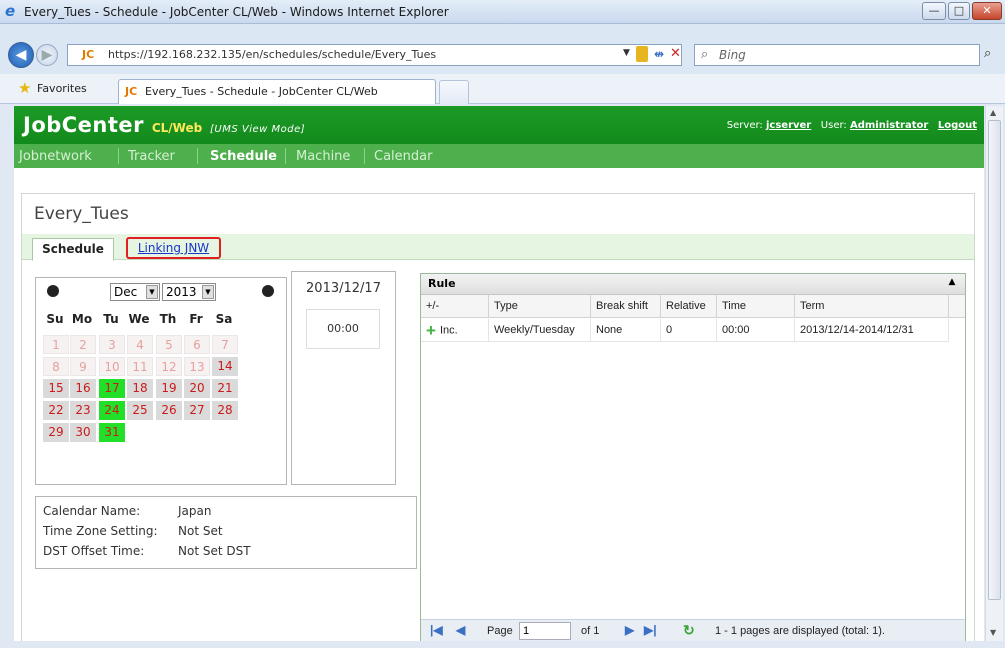 The image size is (1005, 648). I want to click on favorites-label: Favorites, so click(62, 88).